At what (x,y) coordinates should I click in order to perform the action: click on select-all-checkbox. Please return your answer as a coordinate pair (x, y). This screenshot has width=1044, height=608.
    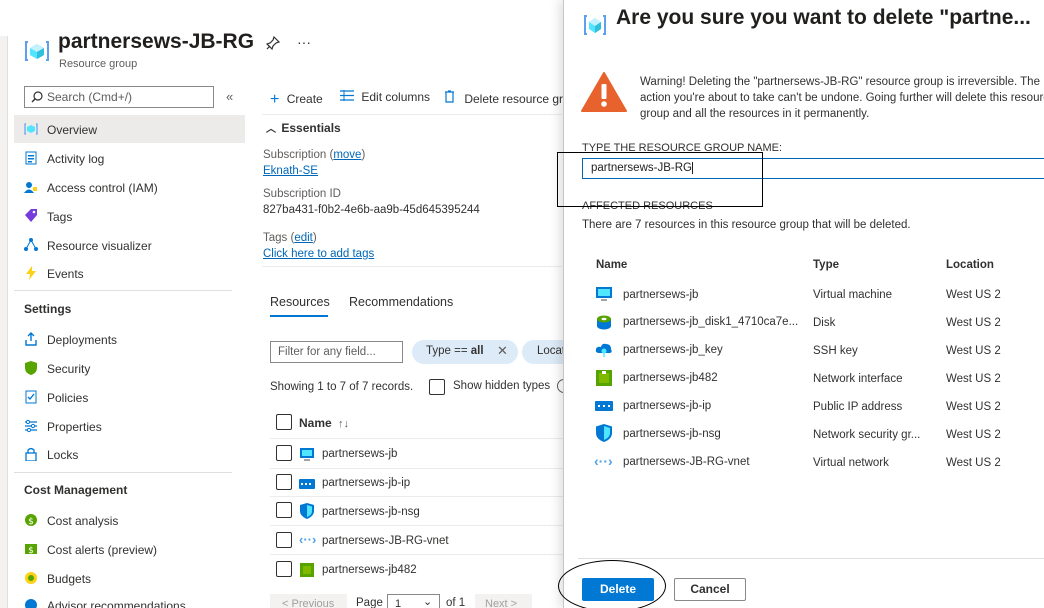
    Looking at the image, I should click on (284, 422).